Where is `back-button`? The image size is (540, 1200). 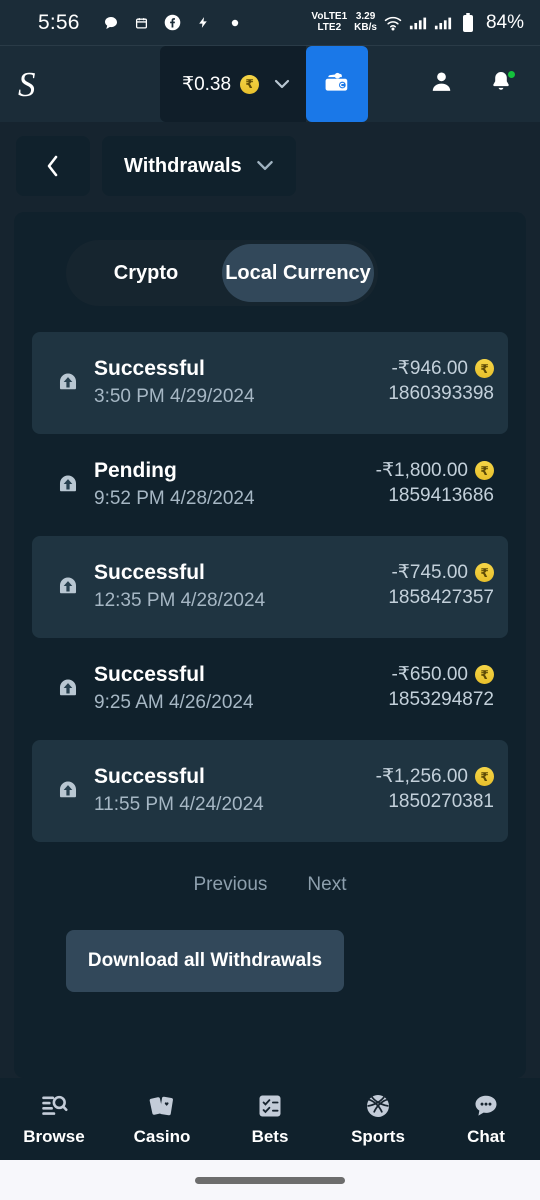 back-button is located at coordinates (53, 166).